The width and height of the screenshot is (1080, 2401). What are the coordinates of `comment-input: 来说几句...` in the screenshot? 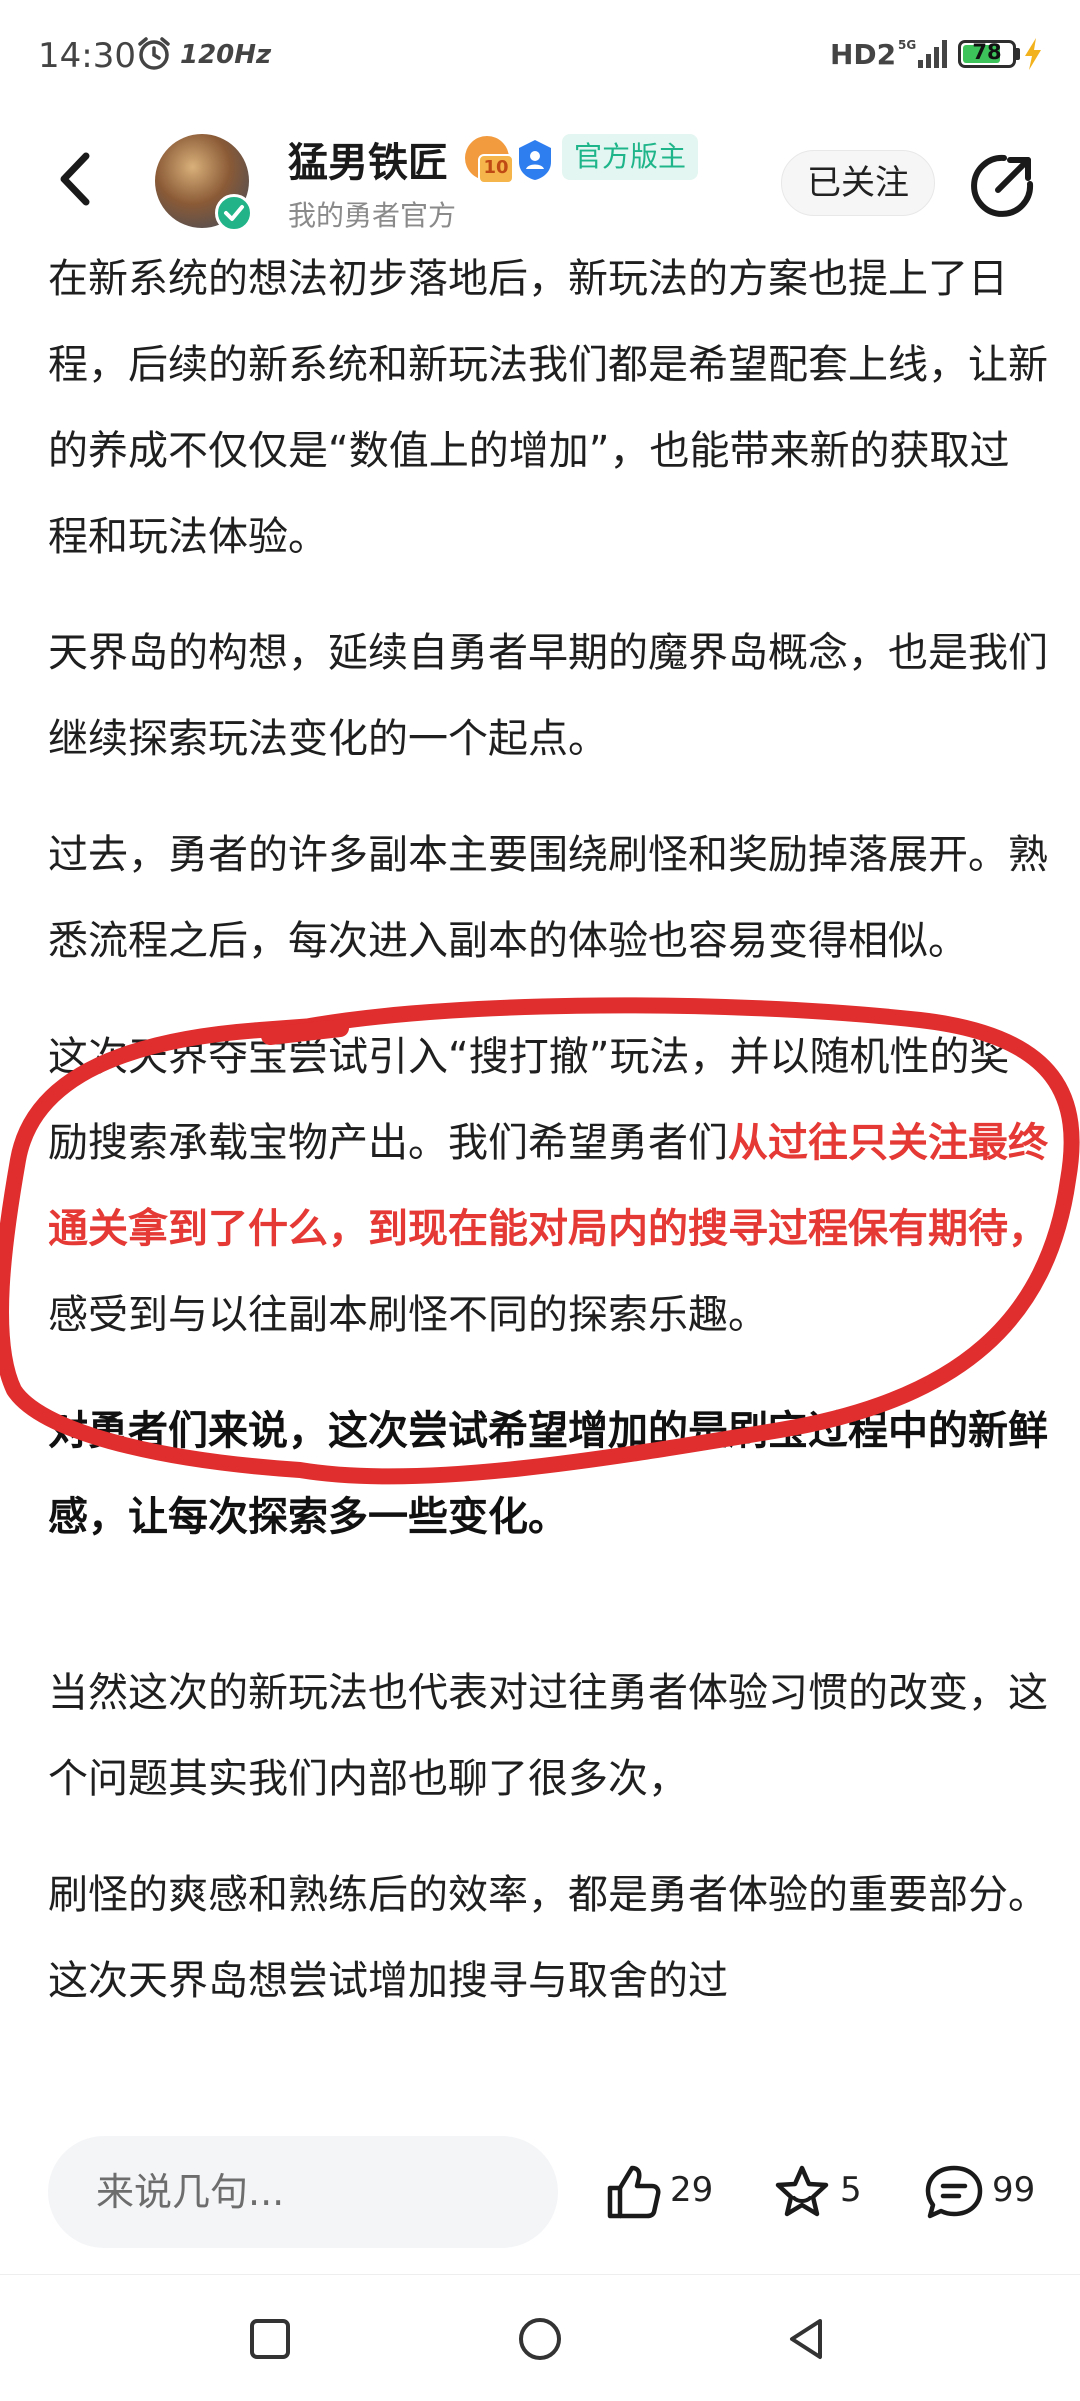 It's located at (303, 2192).